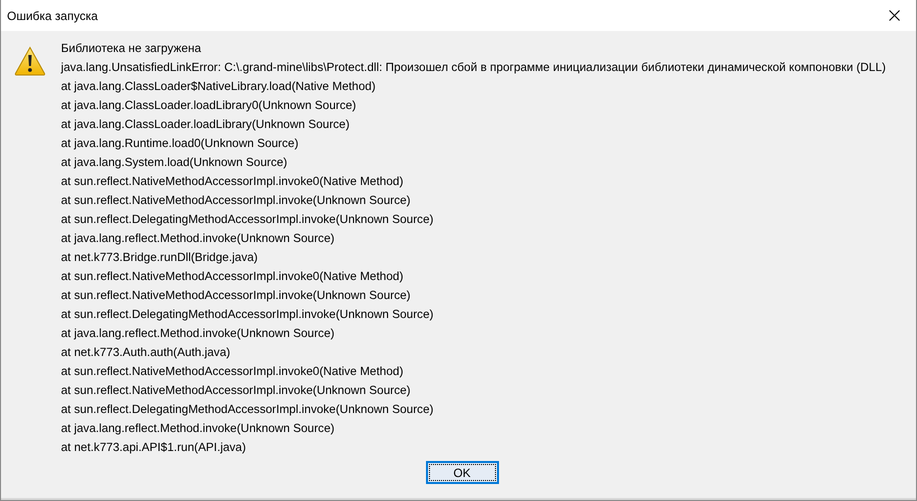 The height and width of the screenshot is (501, 917). What do you see at coordinates (473, 67) in the screenshot?
I see `stack-trace-line: java.lang.UnsatisfiedLinkError: C:\.grand-mine\libs\Protect.dll: Произошел сбой в программе инициализации библиотеки динамической компоновки (DLL)` at bounding box center [473, 67].